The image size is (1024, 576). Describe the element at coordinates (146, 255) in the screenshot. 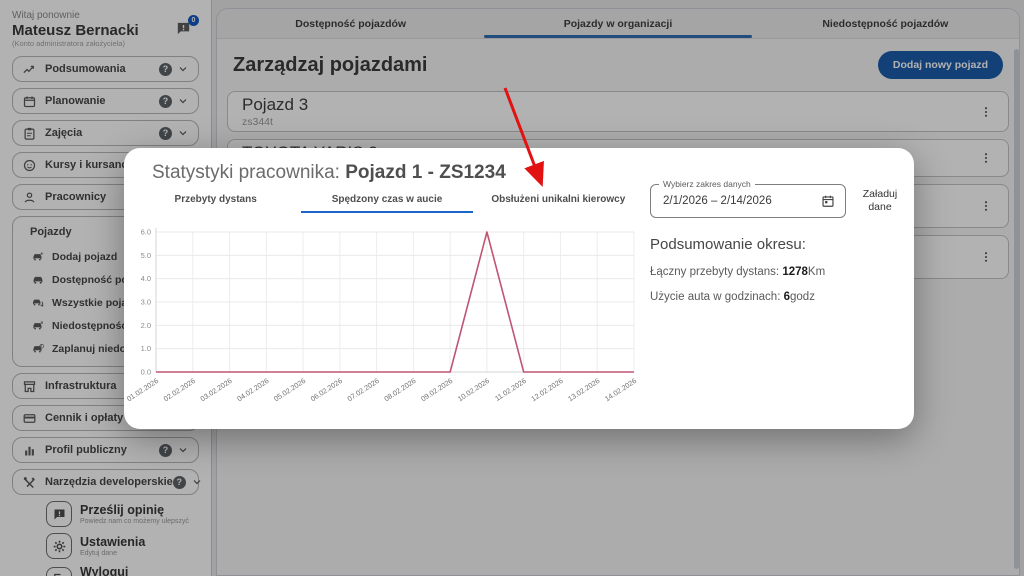

I see `svg-text: 5.0` at that location.